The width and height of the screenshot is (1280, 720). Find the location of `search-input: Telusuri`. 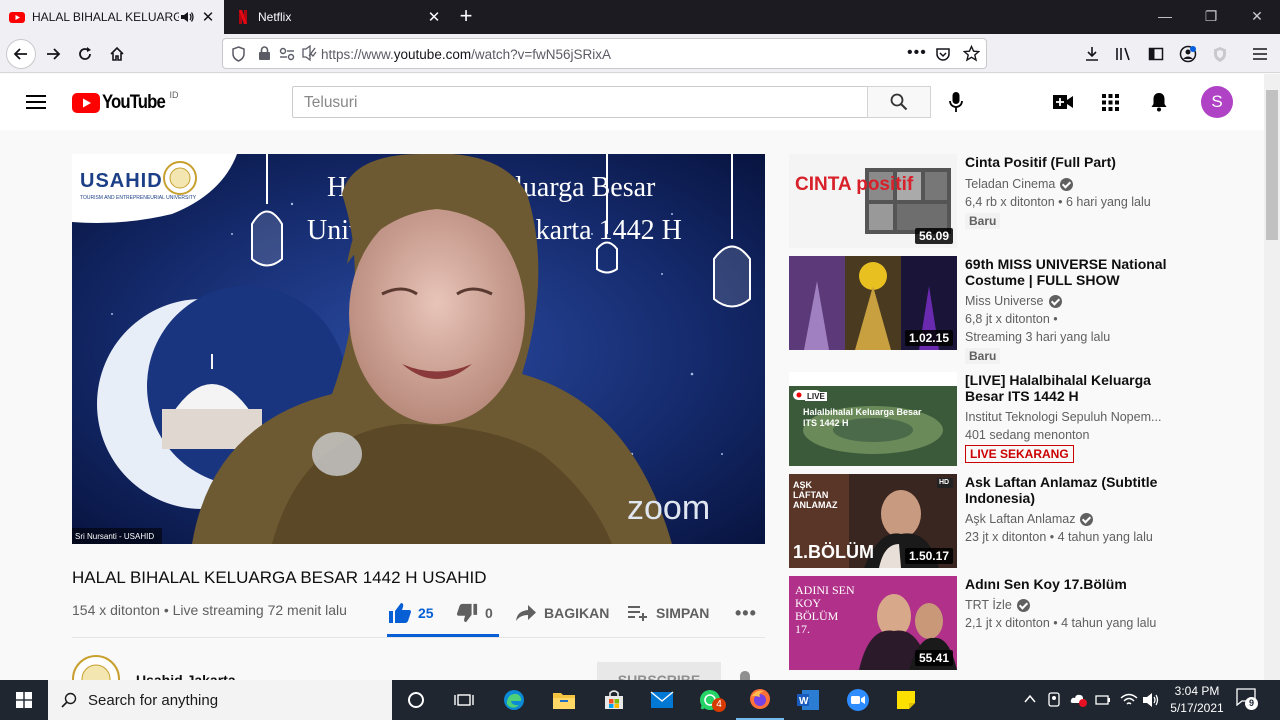

search-input: Telusuri is located at coordinates (580, 102).